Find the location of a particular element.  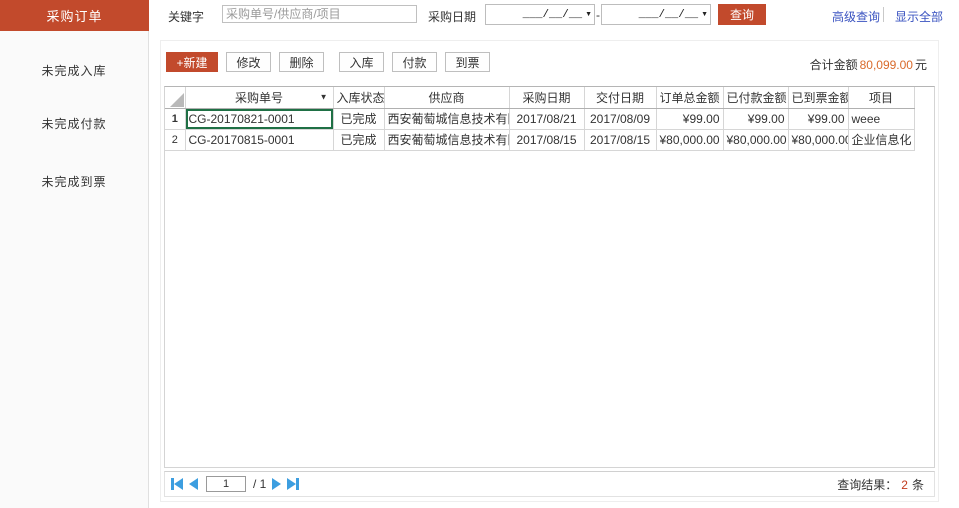

sidebar-item-label: 未完成入库 is located at coordinates (74, 70).